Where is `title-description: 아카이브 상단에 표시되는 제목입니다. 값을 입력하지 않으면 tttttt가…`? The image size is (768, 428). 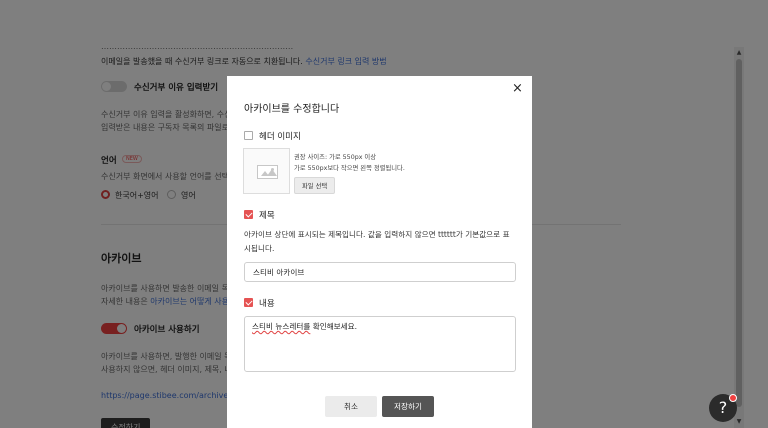 title-description: 아카이브 상단에 표시되는 제목입니다. 값을 입력하지 않으면 tttttt가… is located at coordinates (377, 241).